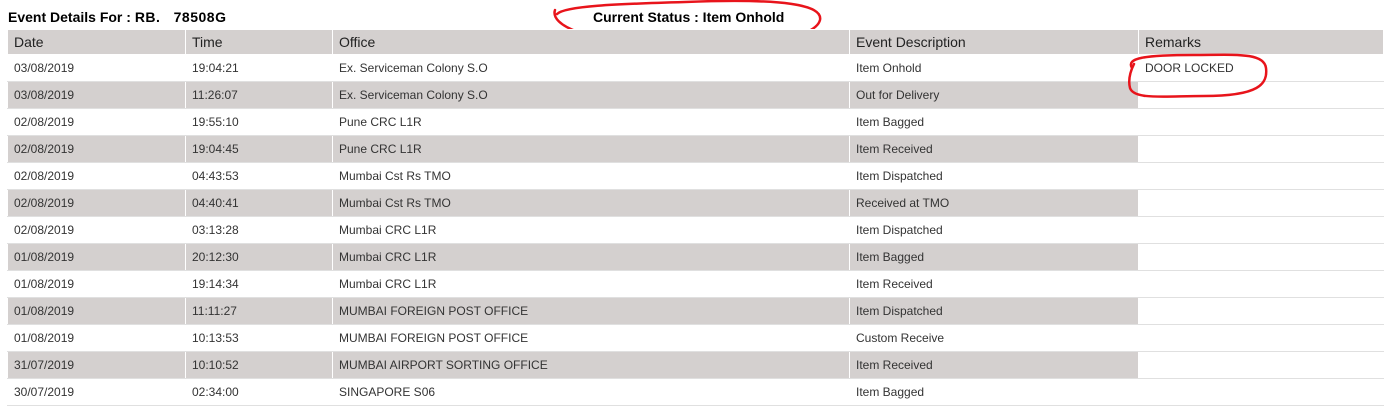 The height and width of the screenshot is (411, 1386). Describe the element at coordinates (259, 42) in the screenshot. I see `column-header-time: Time` at that location.